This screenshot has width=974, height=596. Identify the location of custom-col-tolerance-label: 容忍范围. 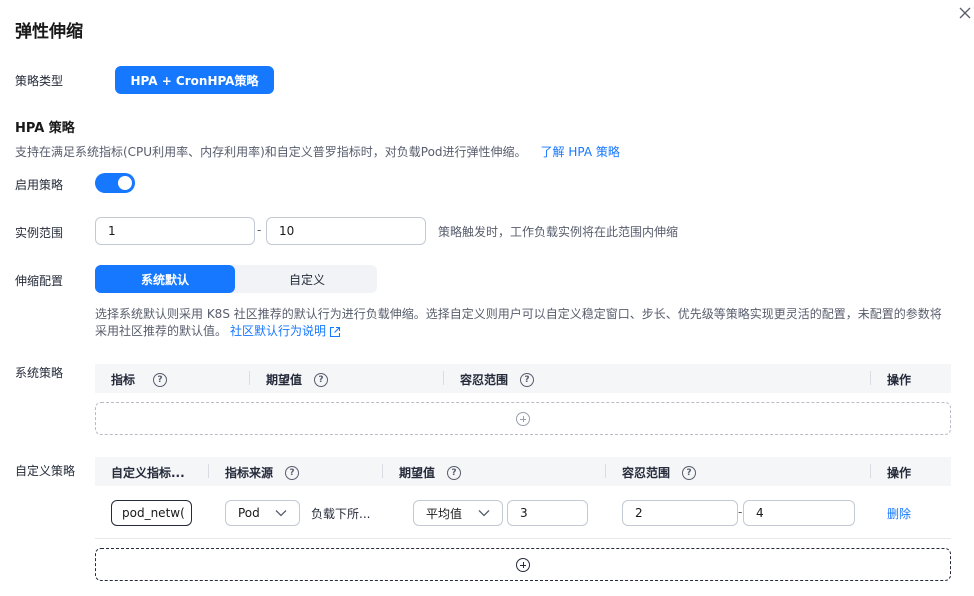
(646, 473).